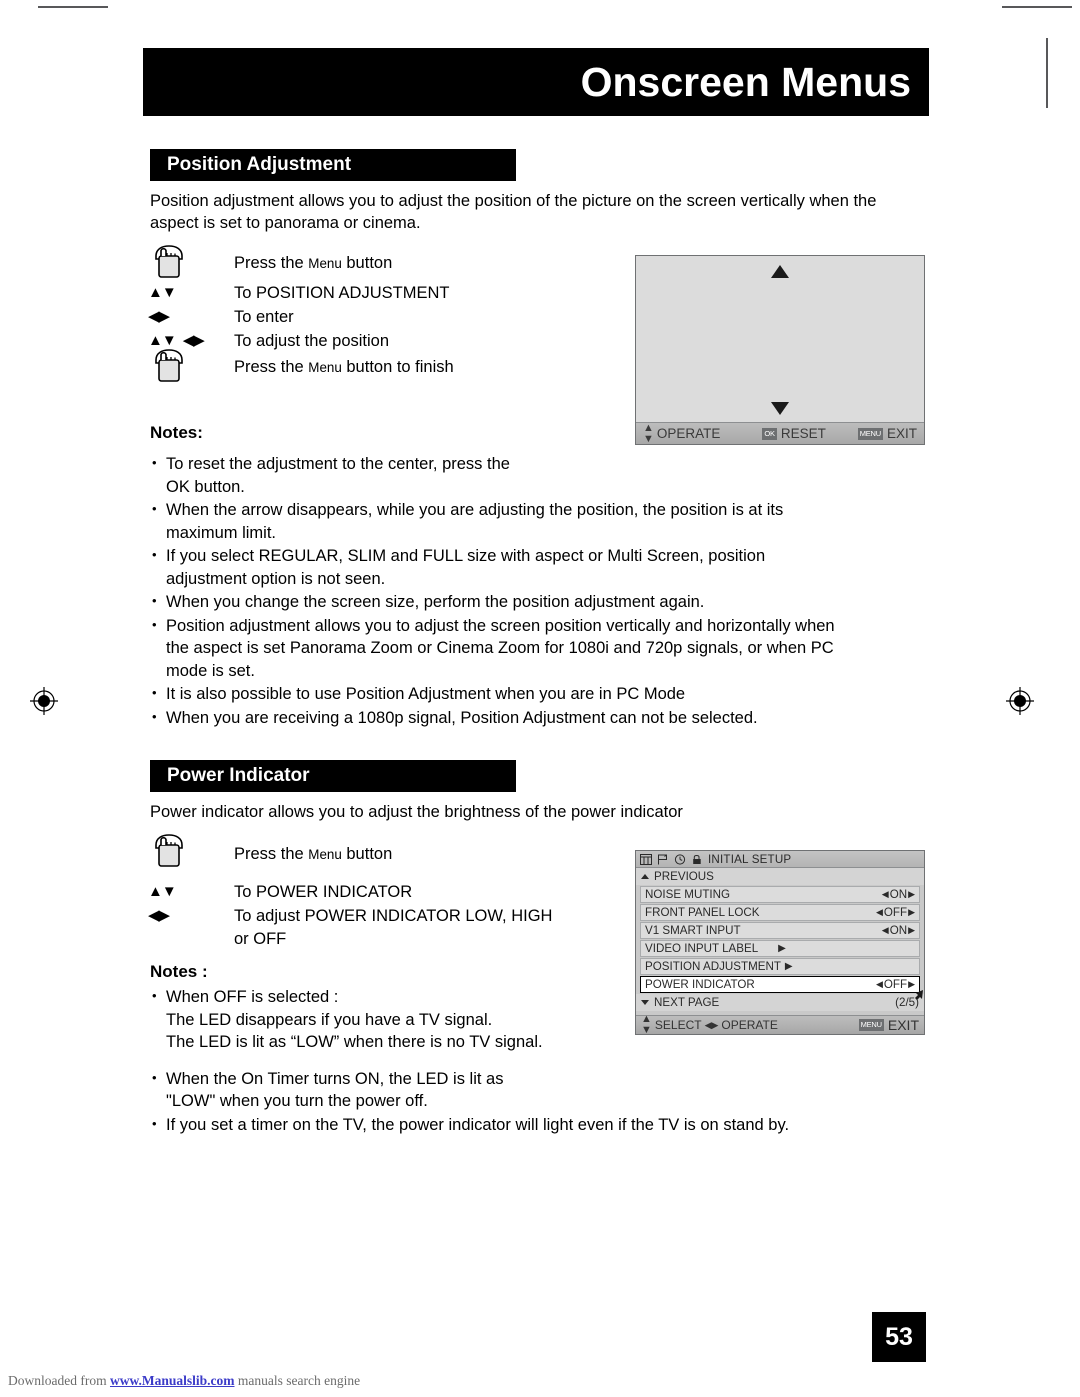  Describe the element at coordinates (780, 894) in the screenshot. I see `menu-row-noise-muting: NOISE MUTING ◀ ON ▶` at that location.